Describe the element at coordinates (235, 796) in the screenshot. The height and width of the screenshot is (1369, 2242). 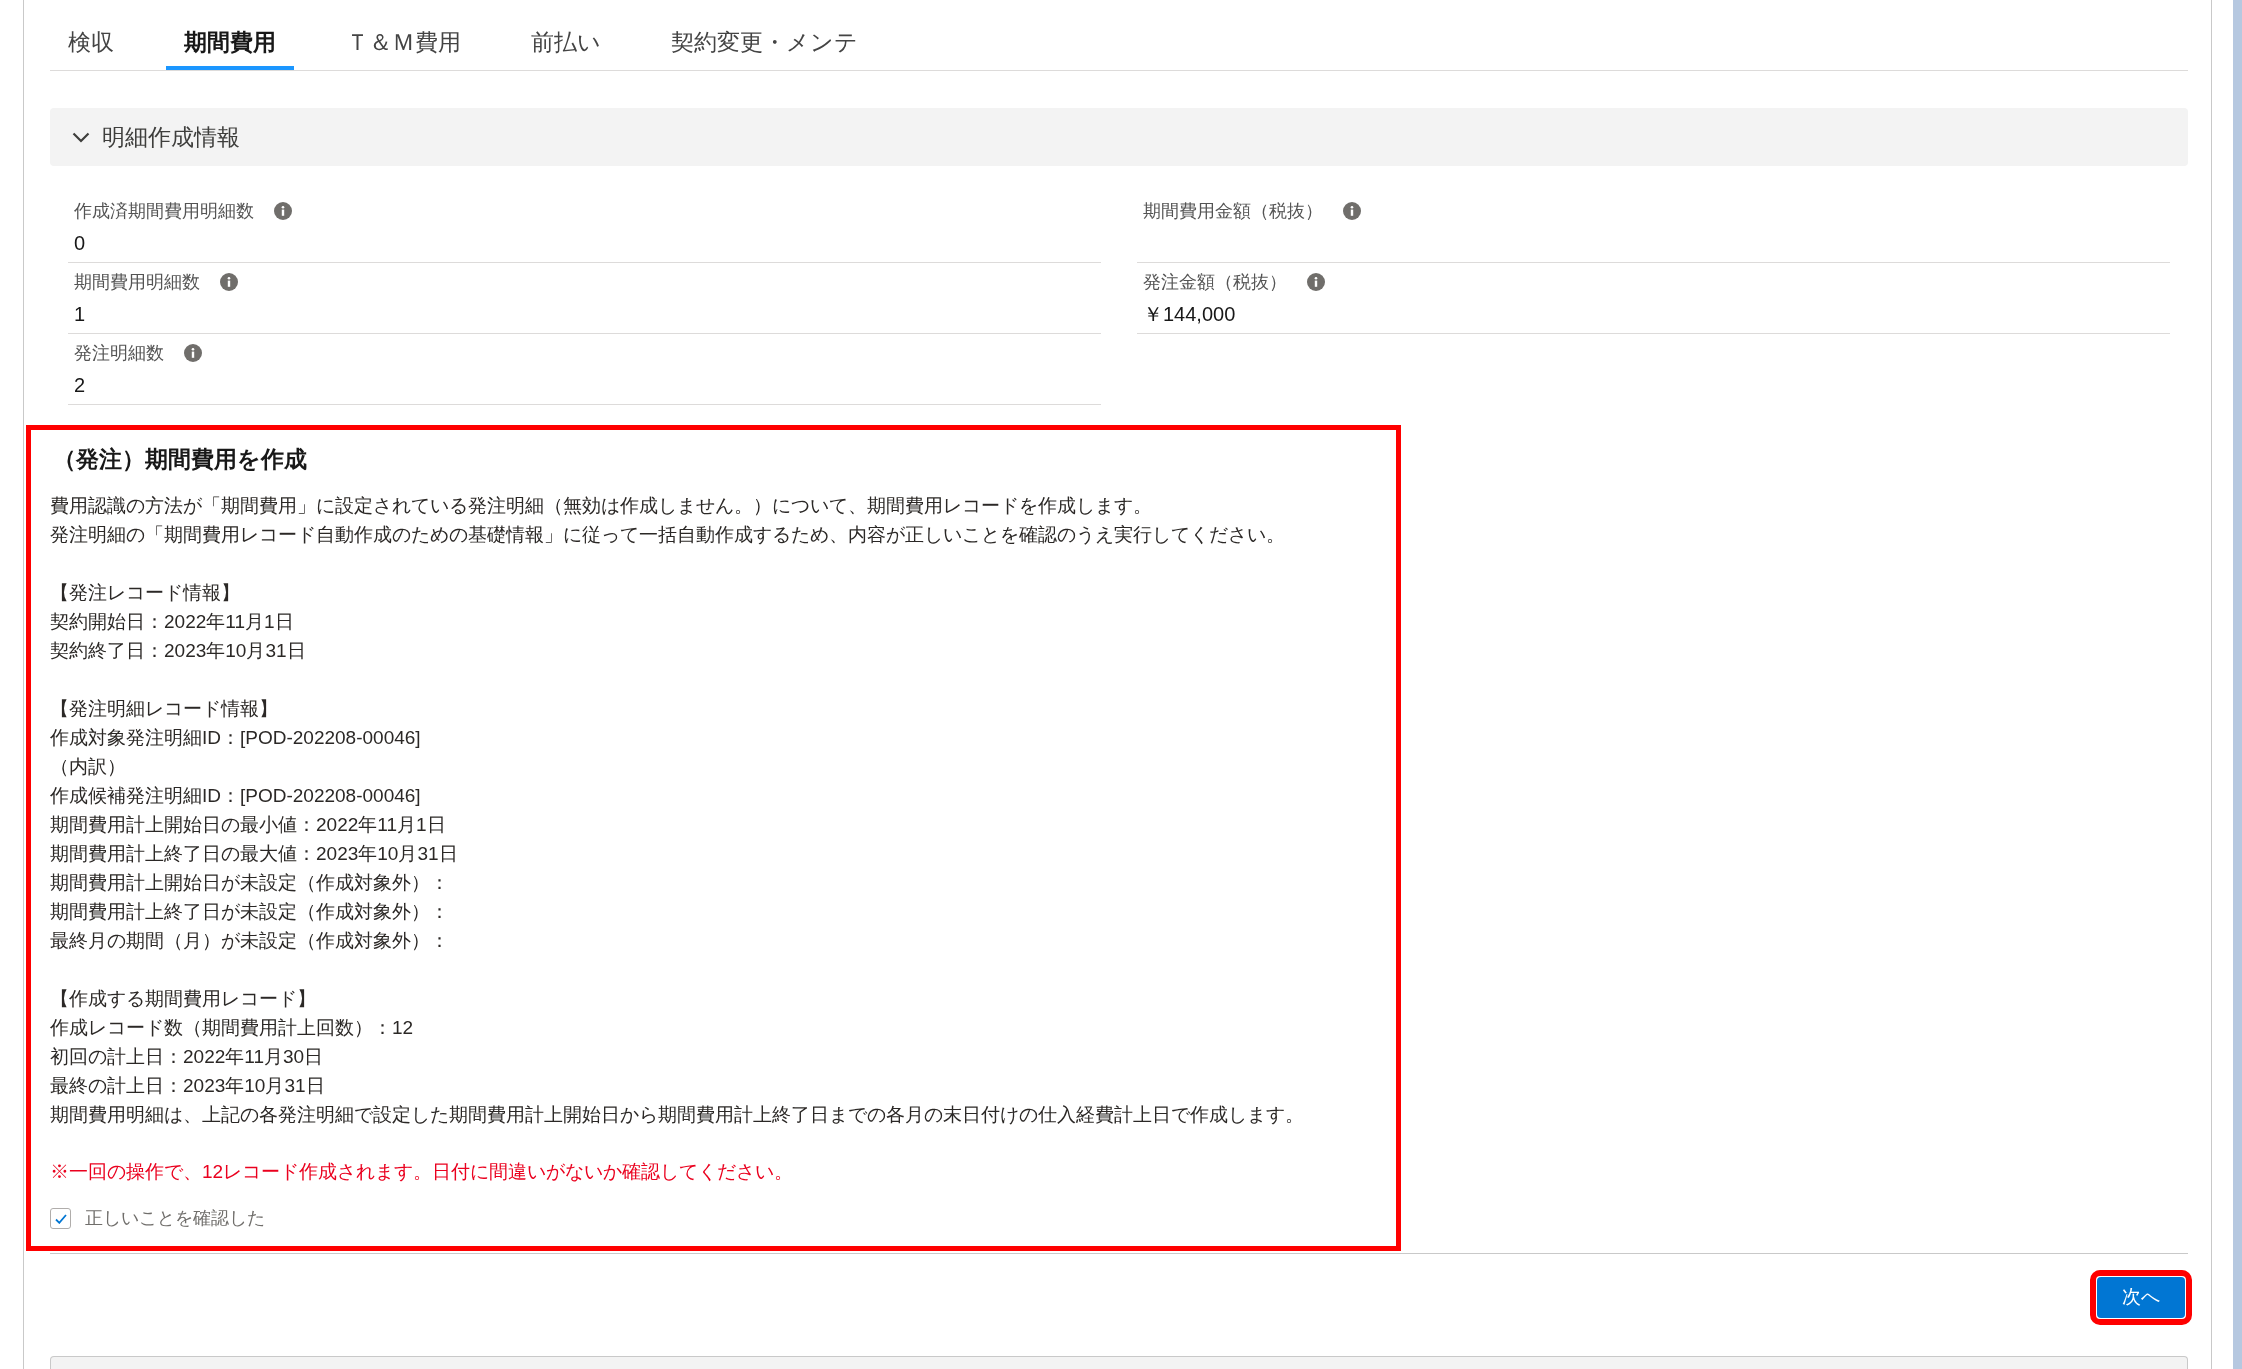
I see `text-line: 作成候補発注明細ID：[POD-202208-00046]` at that location.